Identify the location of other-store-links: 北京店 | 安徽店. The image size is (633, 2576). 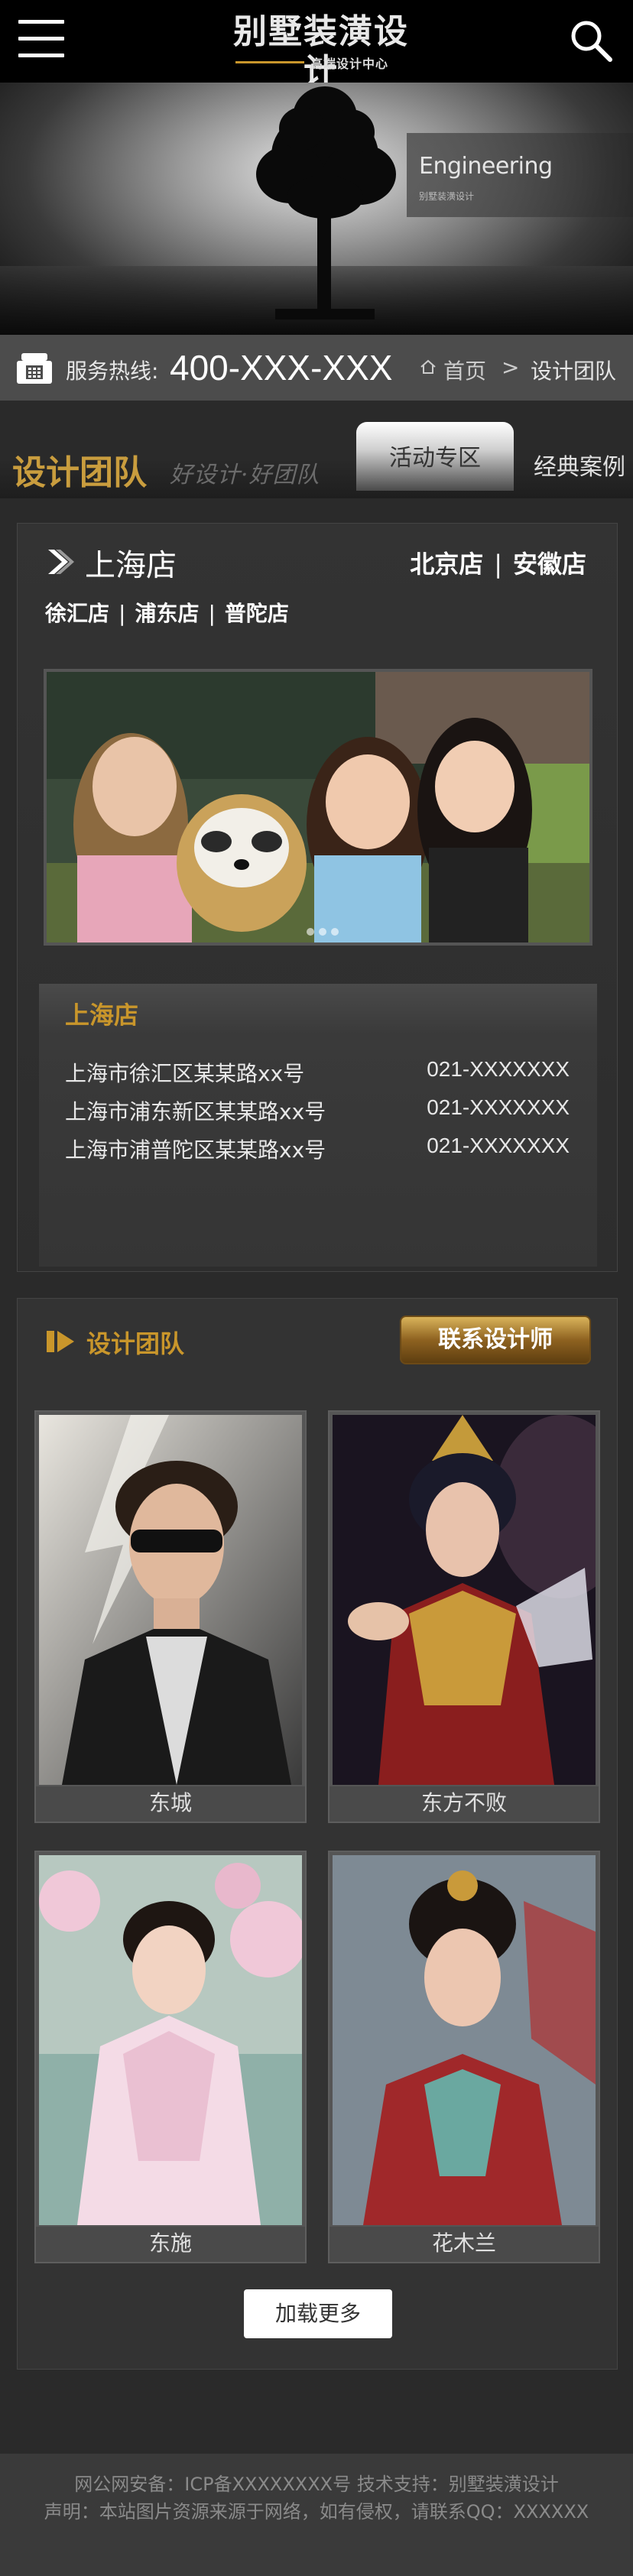
(498, 562).